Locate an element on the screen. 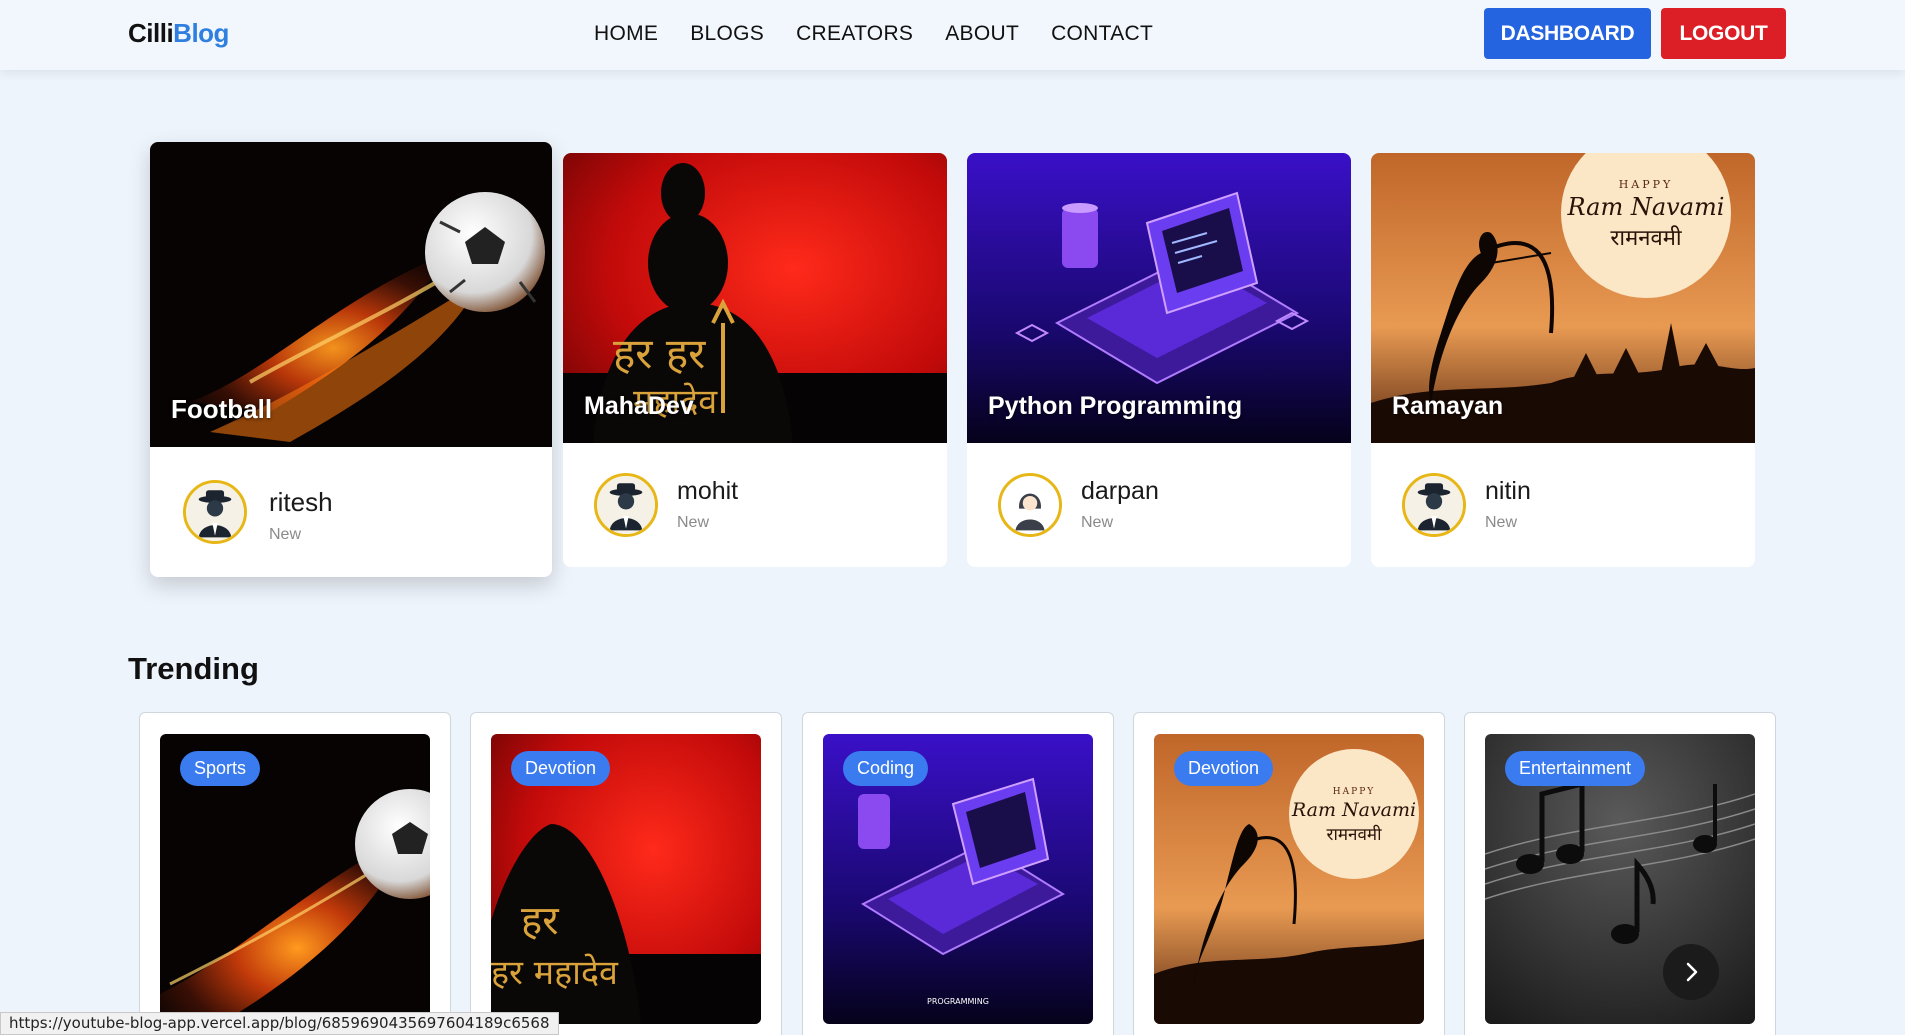 This screenshot has height=1035, width=1905. featured-title: Python Programming is located at coordinates (1115, 406).